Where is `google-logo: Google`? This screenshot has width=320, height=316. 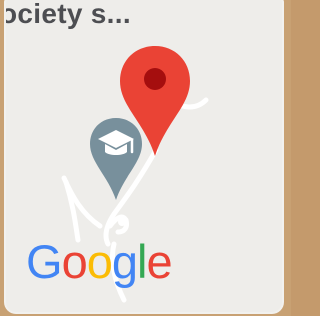 google-logo: Google is located at coordinates (99, 261).